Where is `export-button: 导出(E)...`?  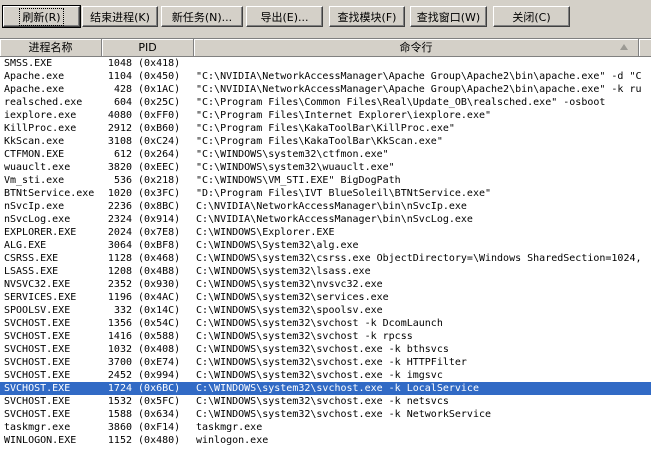 export-button: 导出(E)... is located at coordinates (284, 16).